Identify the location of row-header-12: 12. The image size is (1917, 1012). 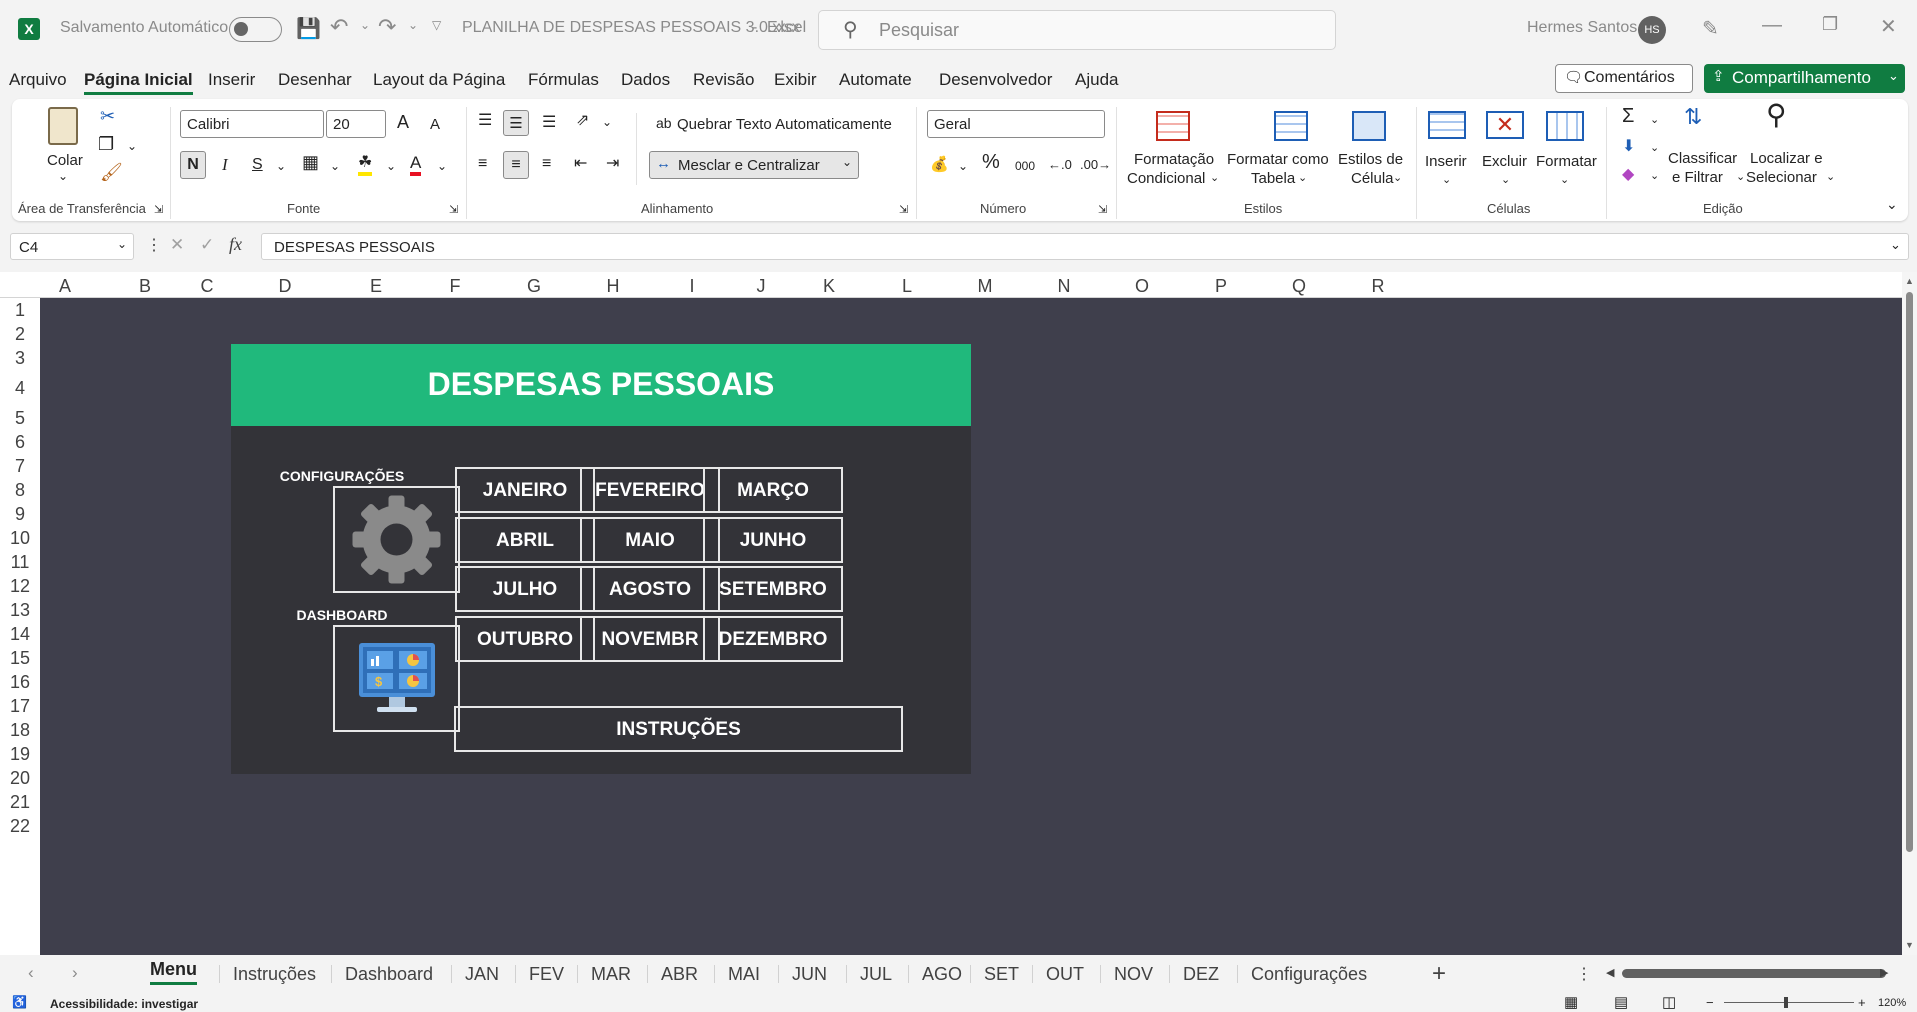
(20, 587).